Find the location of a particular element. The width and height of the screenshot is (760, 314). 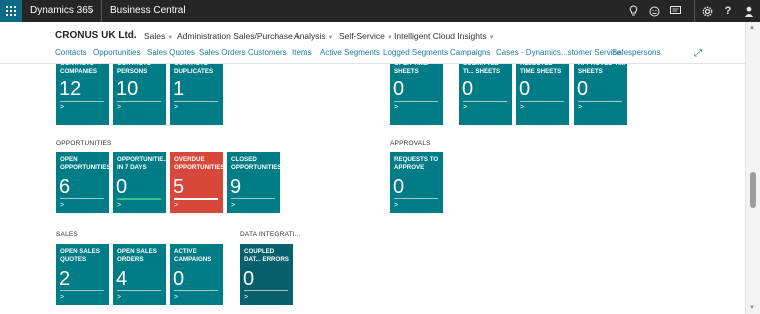

tile-indicator-bar is located at coordinates (139, 199).